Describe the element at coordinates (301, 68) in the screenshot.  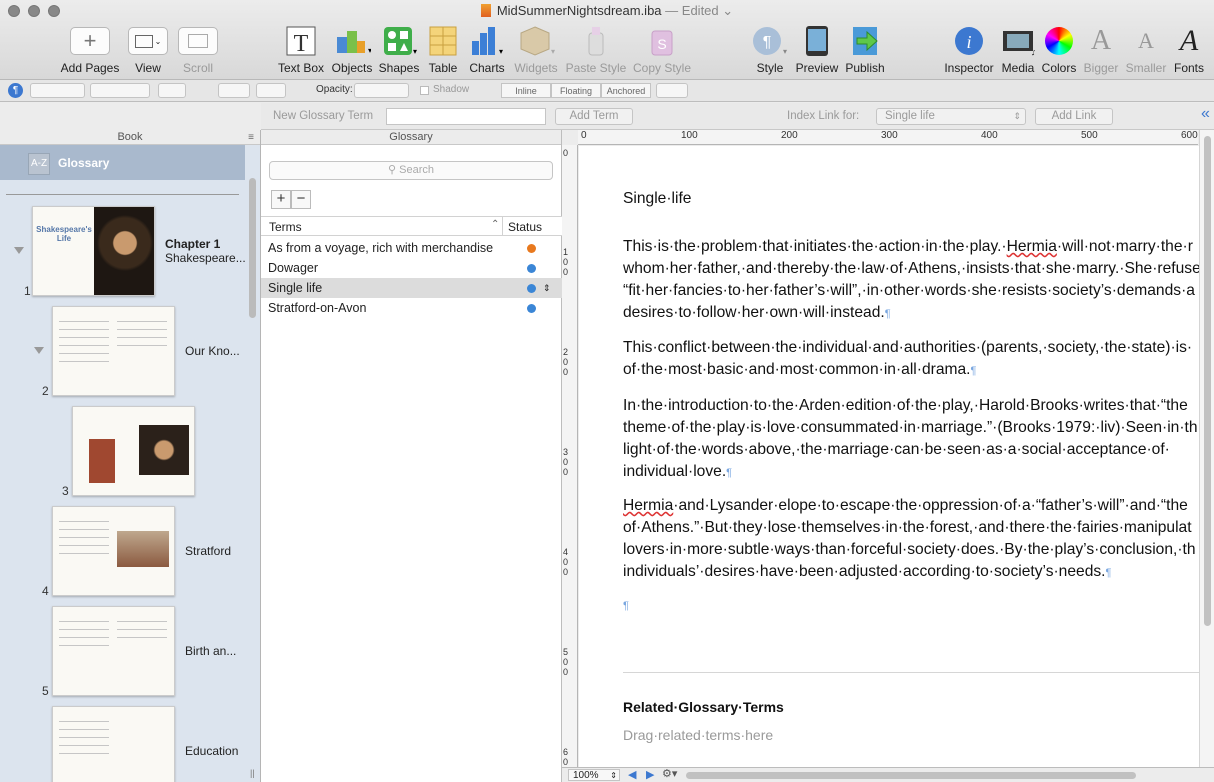
I see `text-box-label: Text Box` at that location.